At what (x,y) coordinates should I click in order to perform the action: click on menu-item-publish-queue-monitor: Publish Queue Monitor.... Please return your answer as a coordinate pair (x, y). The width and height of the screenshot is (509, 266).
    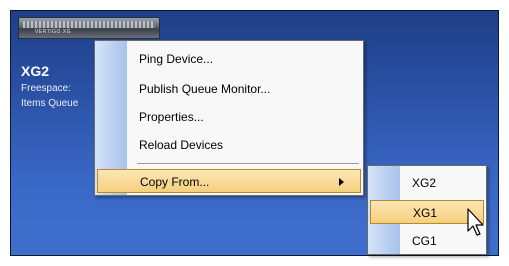
    Looking at the image, I should click on (229, 89).